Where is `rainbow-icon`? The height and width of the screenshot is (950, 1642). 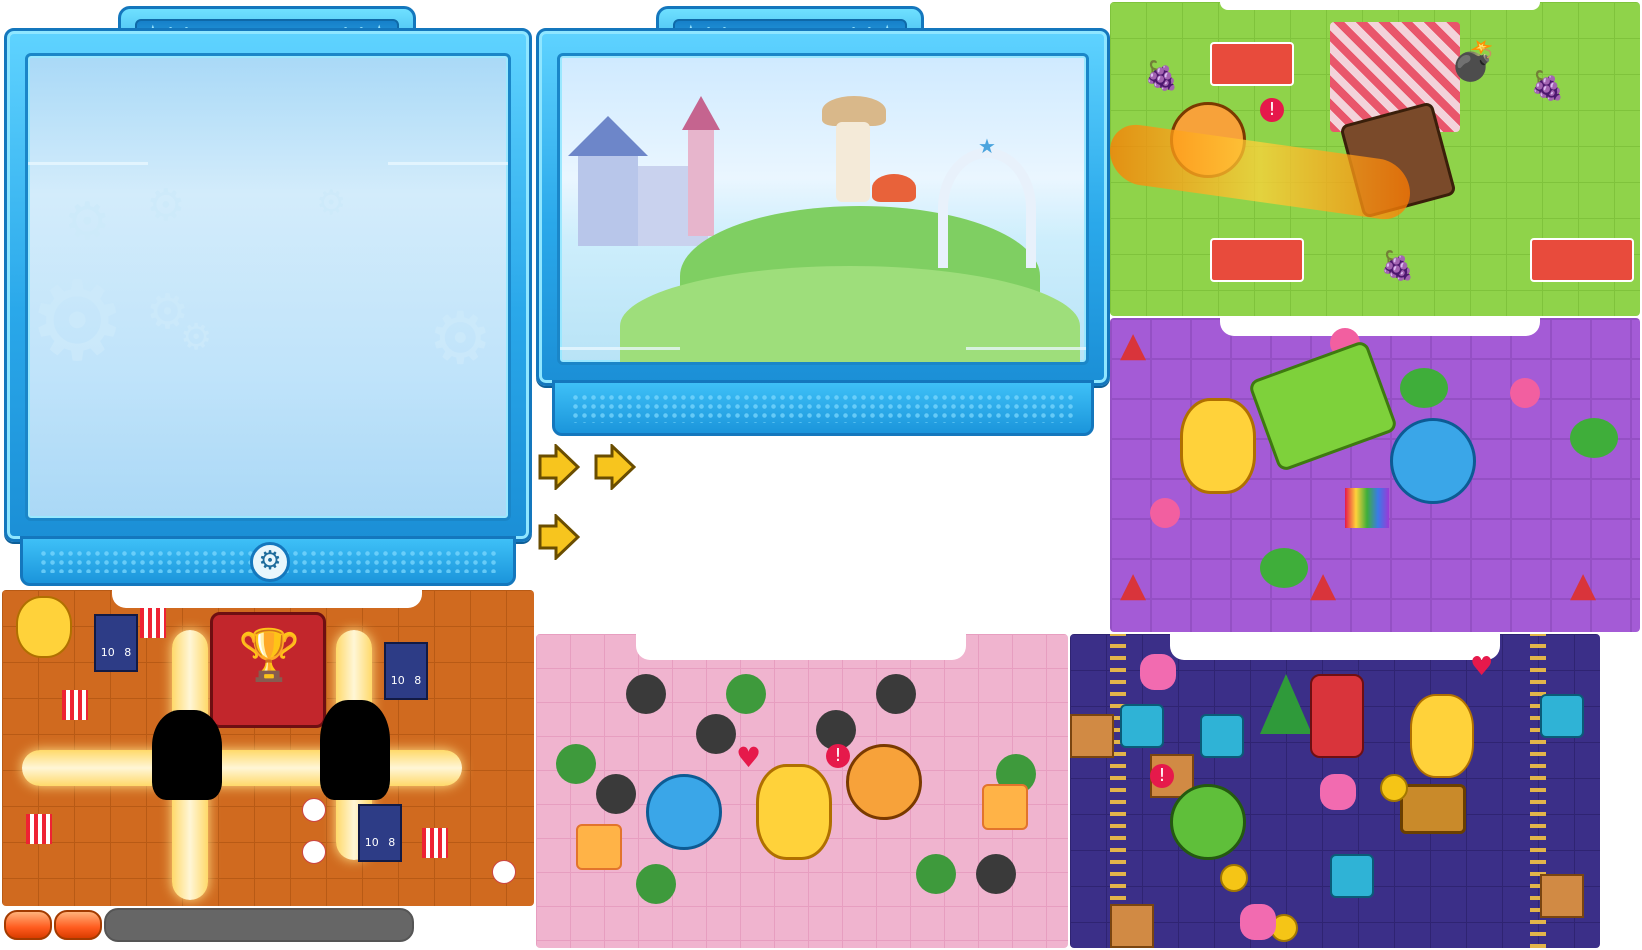 rainbow-icon is located at coordinates (1367, 508).